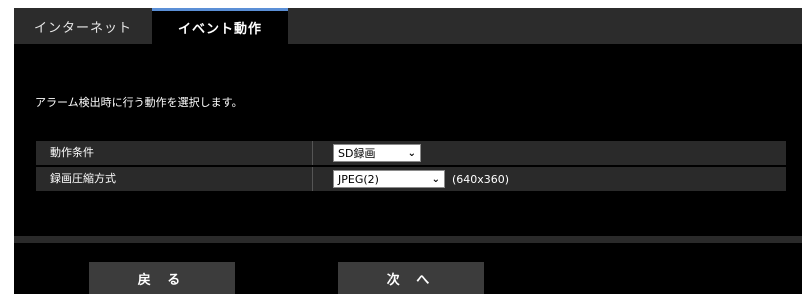  I want to click on resolution-text: (640x360), so click(481, 179).